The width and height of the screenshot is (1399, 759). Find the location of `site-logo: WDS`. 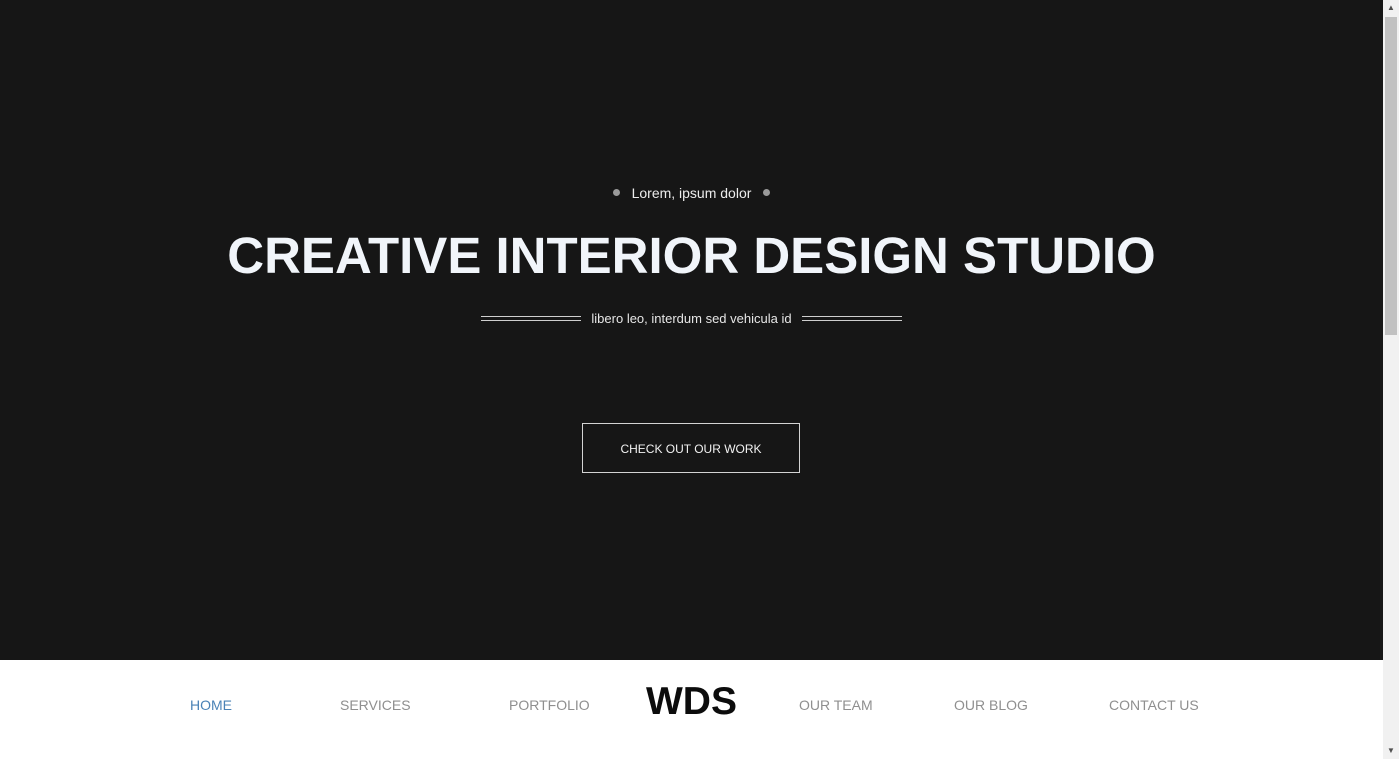

site-logo: WDS is located at coordinates (691, 702).